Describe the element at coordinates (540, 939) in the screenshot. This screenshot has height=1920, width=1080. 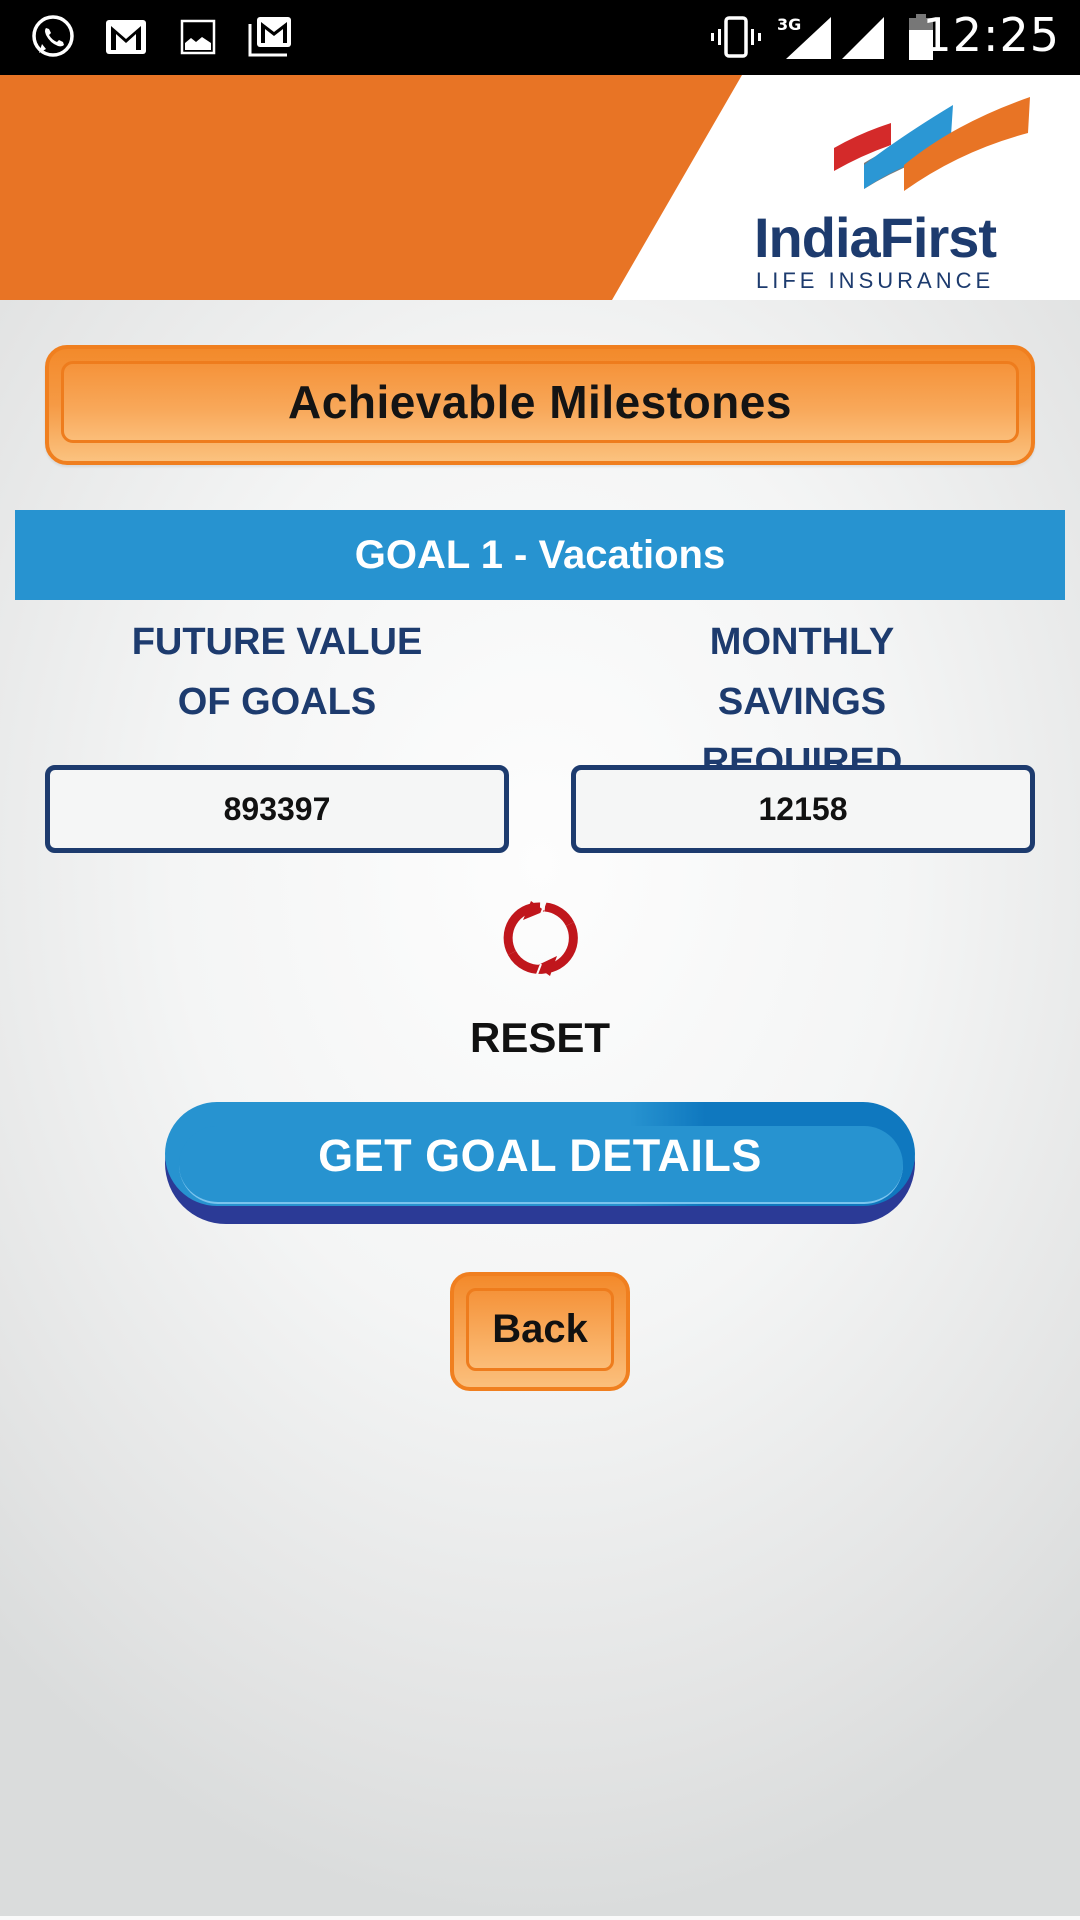
I see `reset-icon` at that location.